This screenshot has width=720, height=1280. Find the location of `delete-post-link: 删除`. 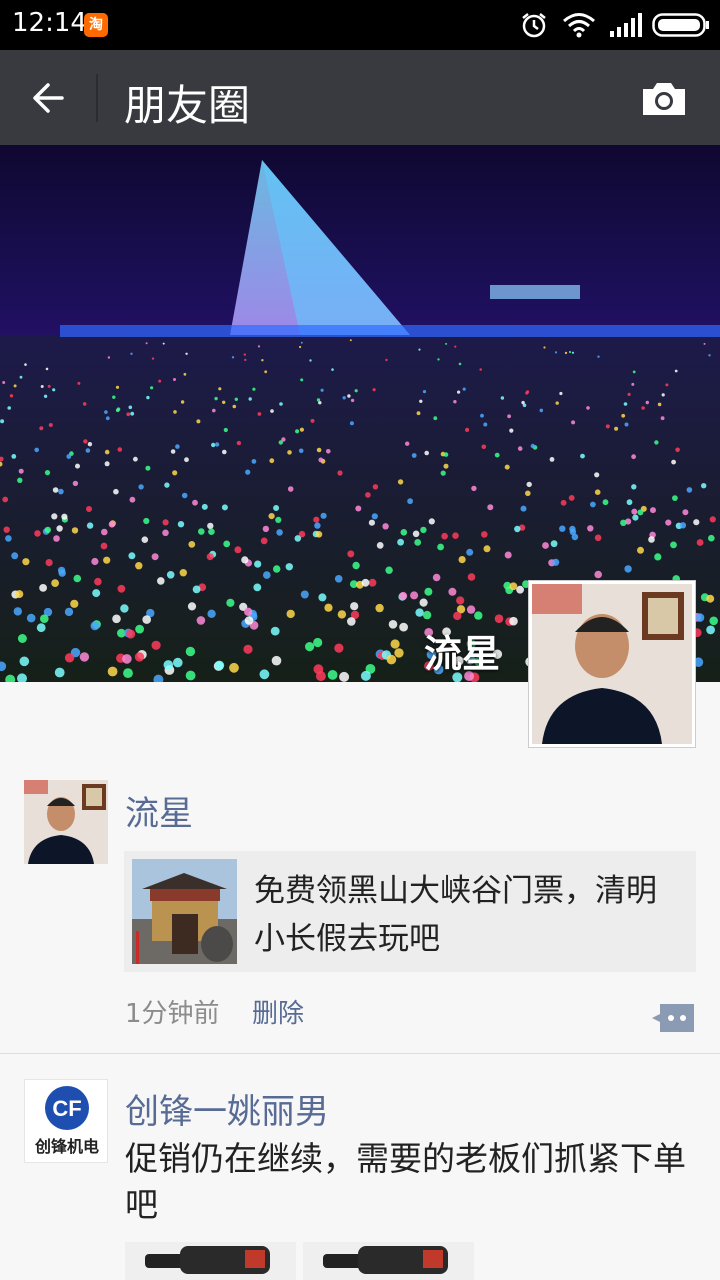

delete-post-link: 删除 is located at coordinates (278, 1011).